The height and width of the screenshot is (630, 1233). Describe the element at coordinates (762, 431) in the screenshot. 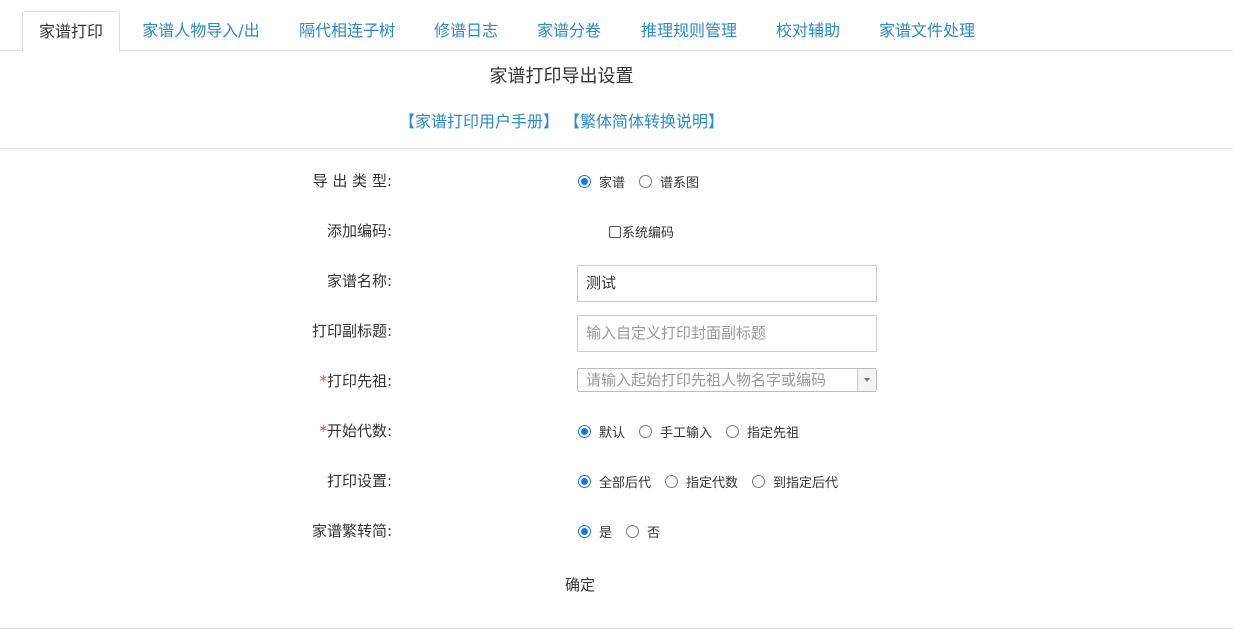

I see `start-generation-option-ancestor: 指定先祖` at that location.